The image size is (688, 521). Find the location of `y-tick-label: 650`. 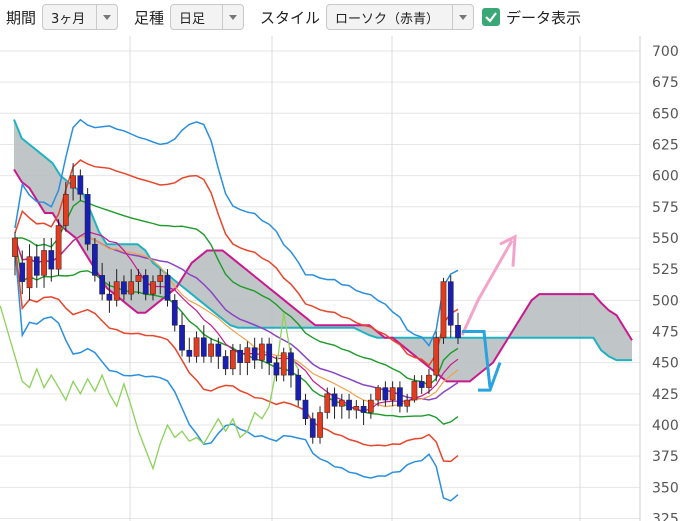

y-tick-label: 650 is located at coordinates (665, 114).